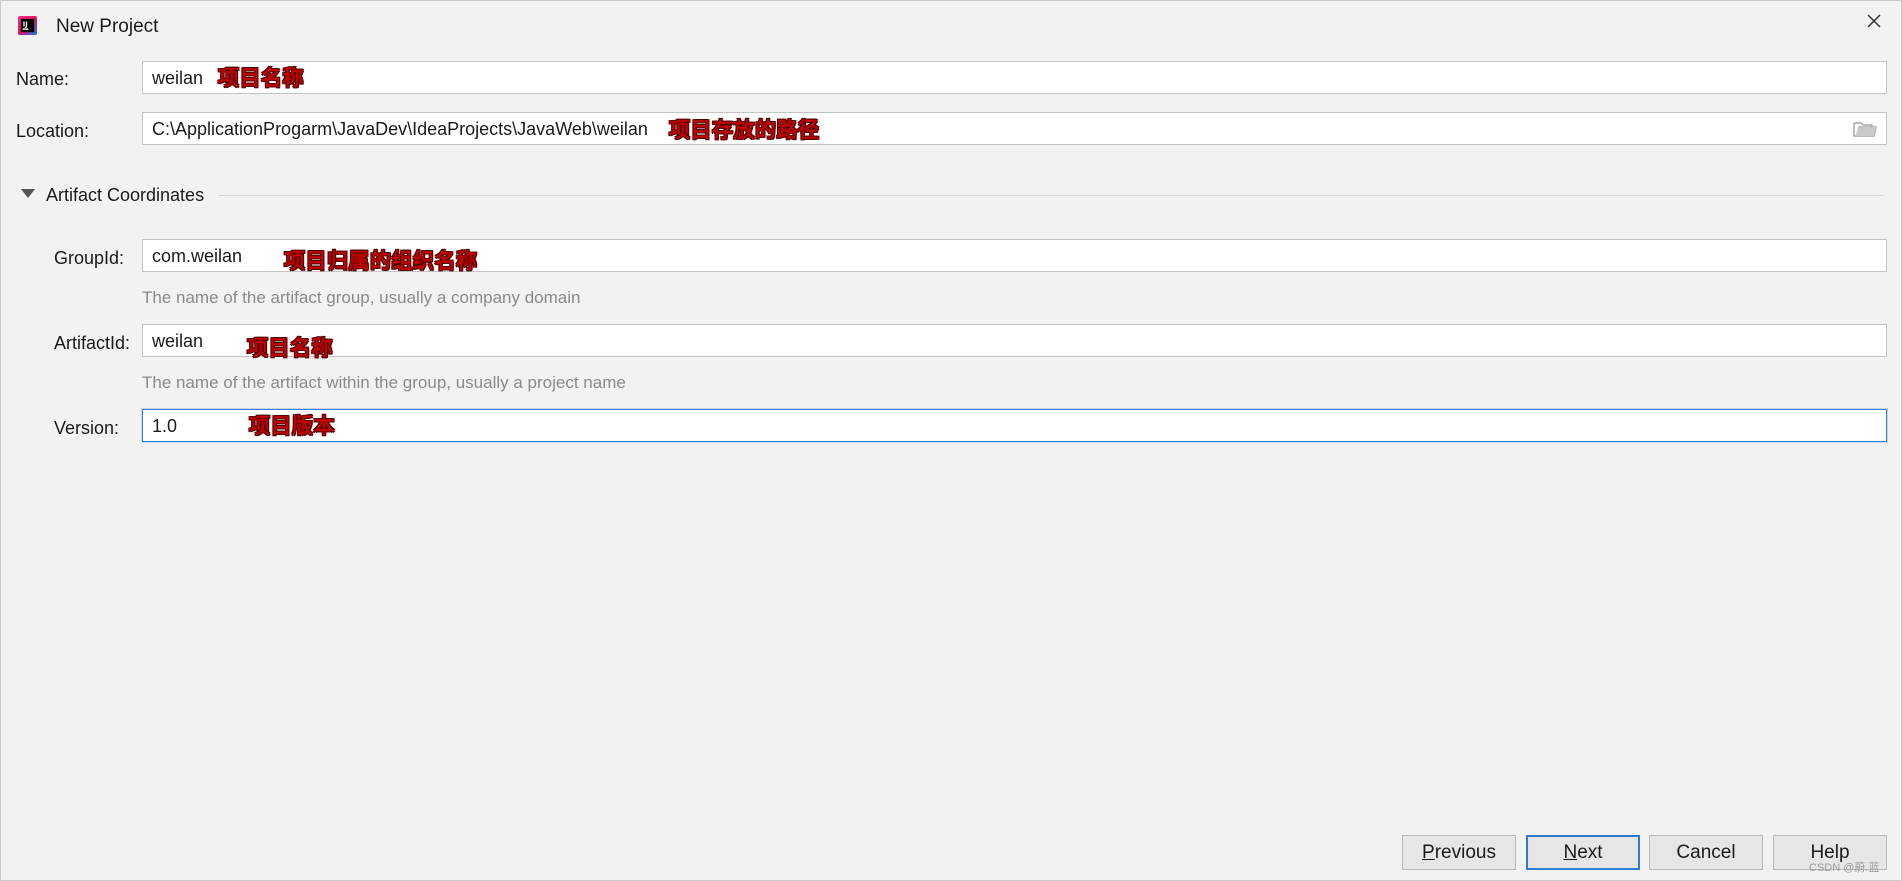 The width and height of the screenshot is (1902, 881). I want to click on groupid-label: GroupId:, so click(89, 258).